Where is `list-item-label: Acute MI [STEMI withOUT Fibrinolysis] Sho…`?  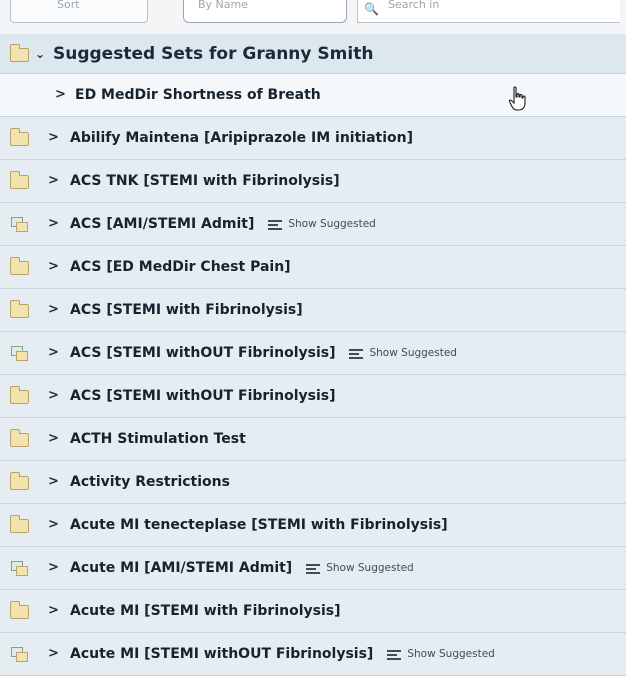
list-item-label: Acute MI [STEMI withOUT Fibrinolysis] Sho… is located at coordinates (282, 654).